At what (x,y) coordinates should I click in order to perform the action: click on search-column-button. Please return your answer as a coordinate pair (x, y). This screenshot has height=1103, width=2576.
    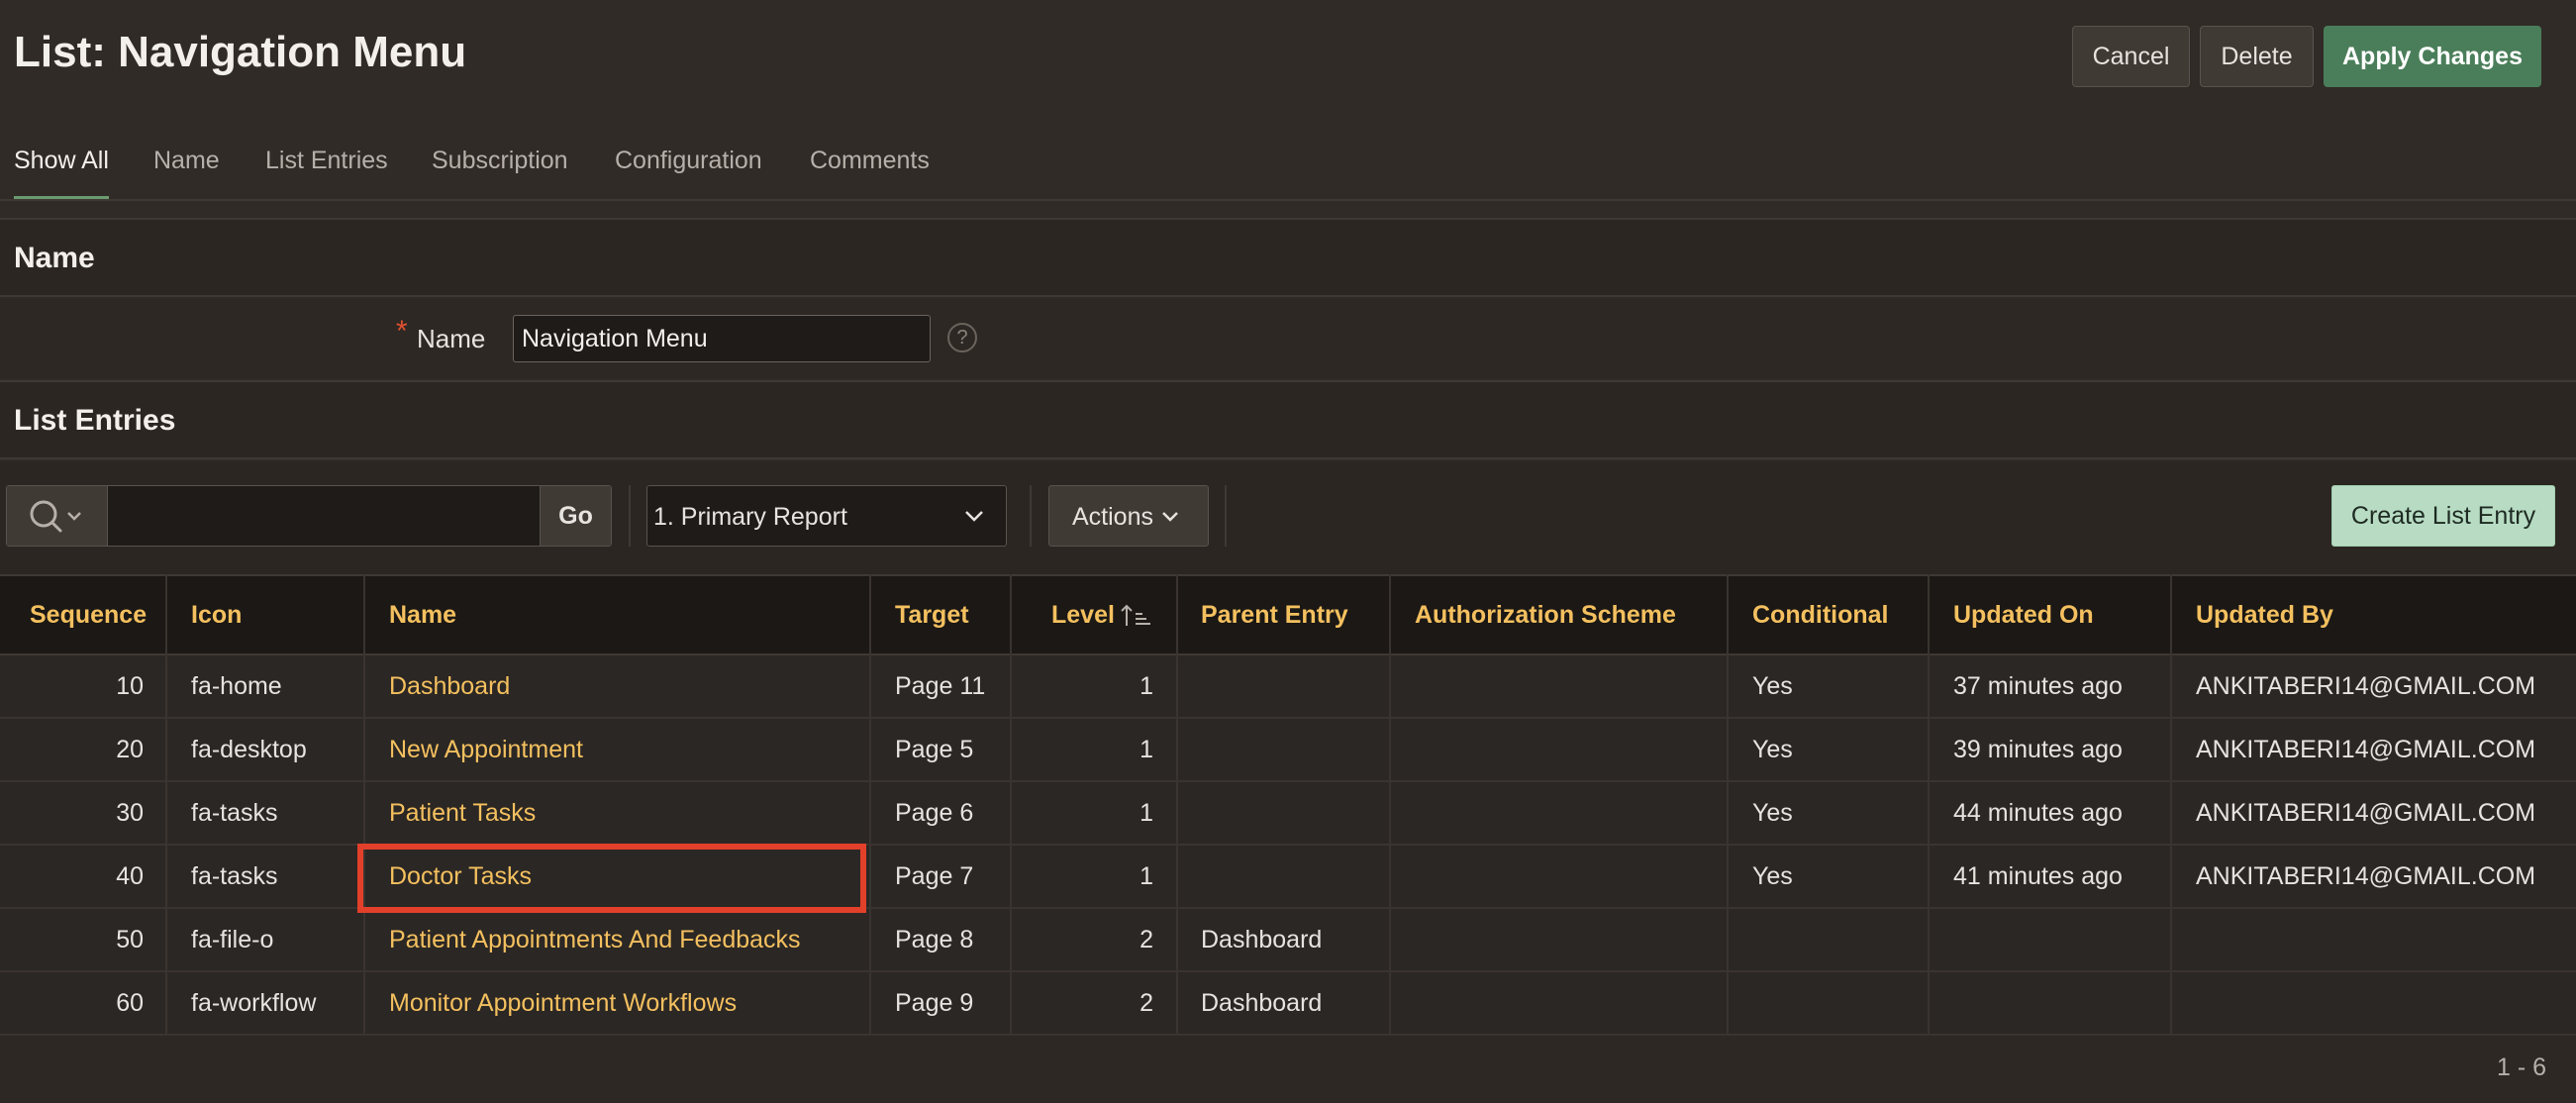
    Looking at the image, I should click on (58, 516).